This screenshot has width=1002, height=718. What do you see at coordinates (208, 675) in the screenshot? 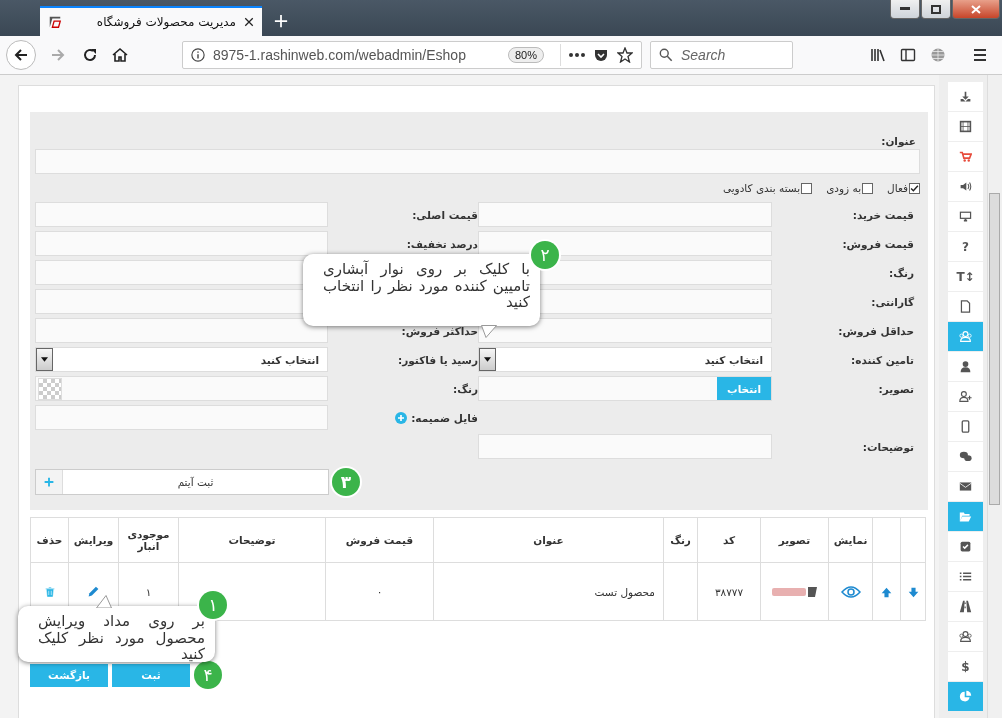
I see `step-badge: ۴` at bounding box center [208, 675].